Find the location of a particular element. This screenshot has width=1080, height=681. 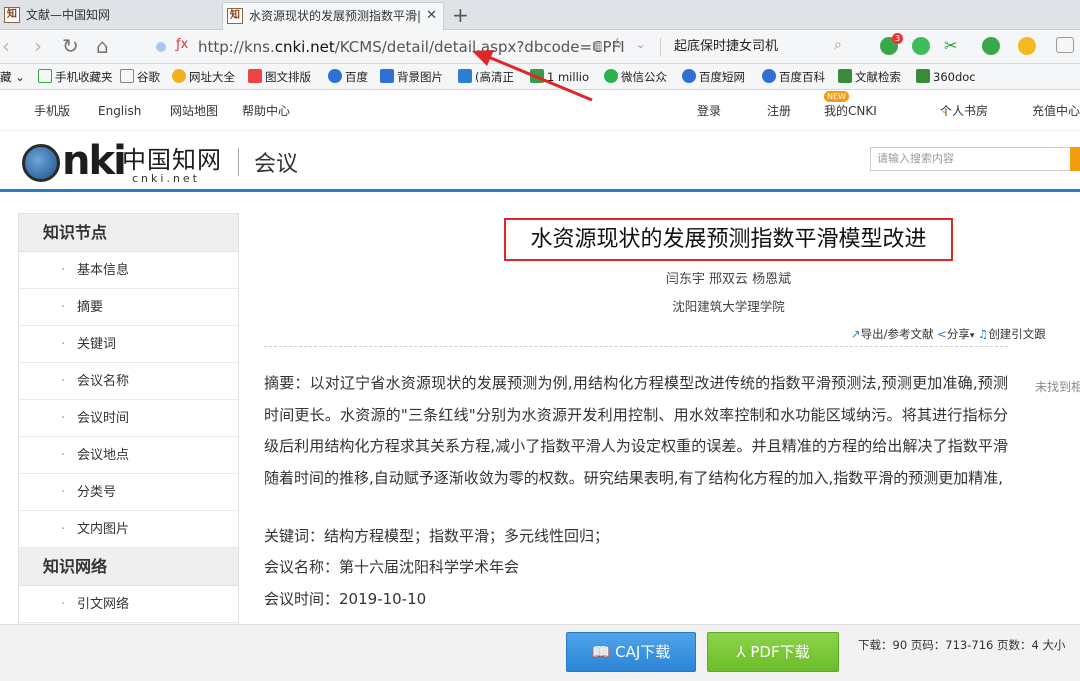

bookmark-item: 360doc is located at coordinates (946, 76).